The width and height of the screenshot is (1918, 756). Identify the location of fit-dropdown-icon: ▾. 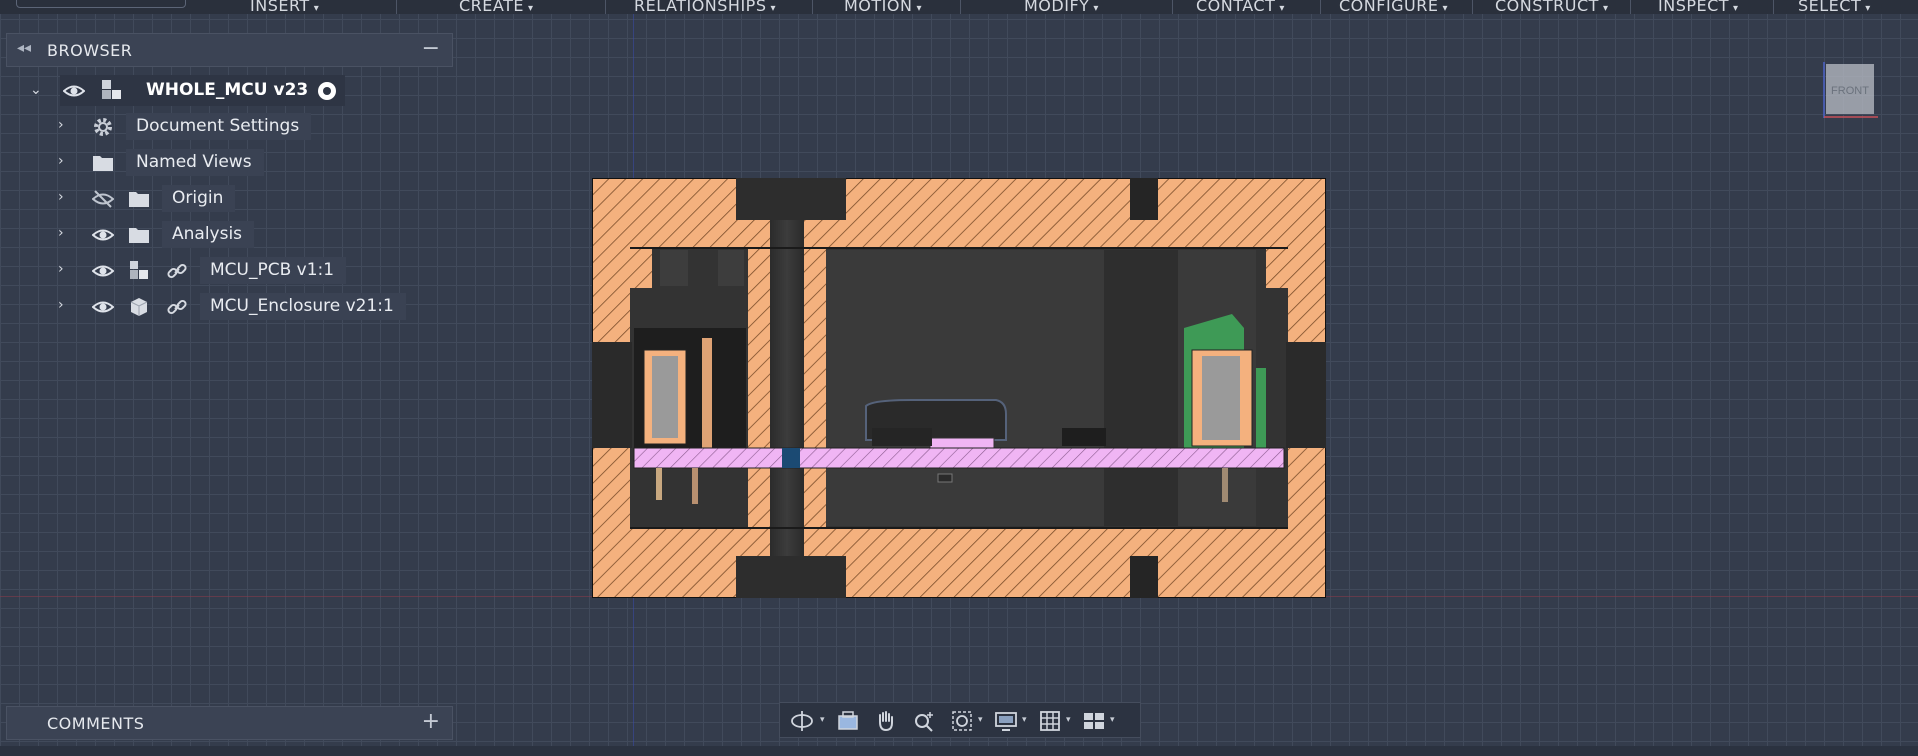
(980, 720).